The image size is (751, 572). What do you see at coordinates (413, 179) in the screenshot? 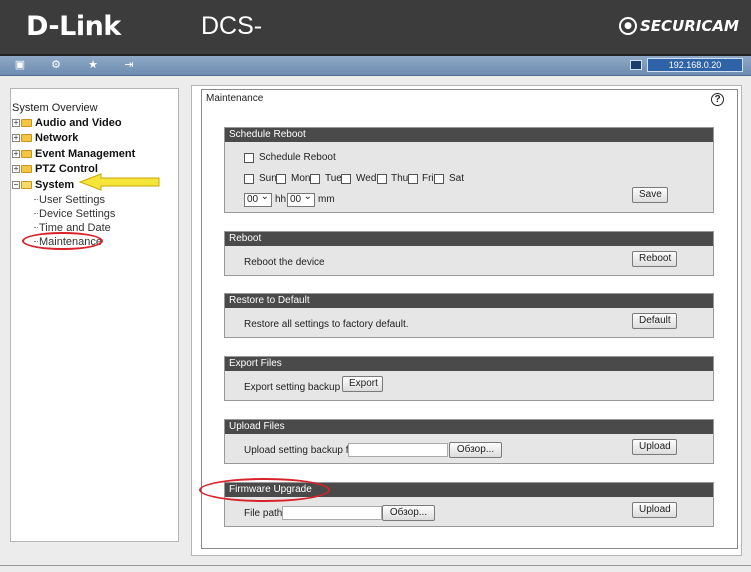
I see `day-checkbox-fri` at bounding box center [413, 179].